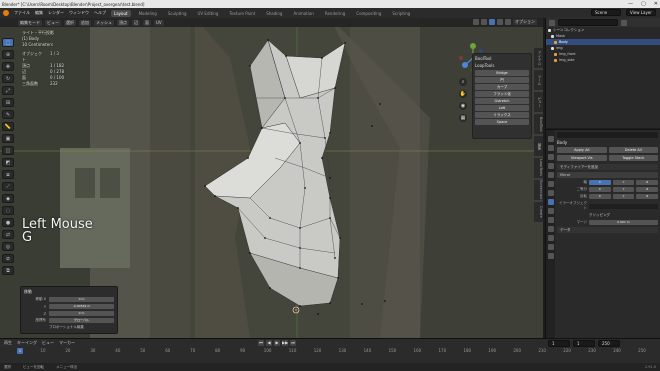 The image size is (660, 371). Describe the element at coordinates (550, 202) in the screenshot. I see `modifier-tab-icon` at that location.